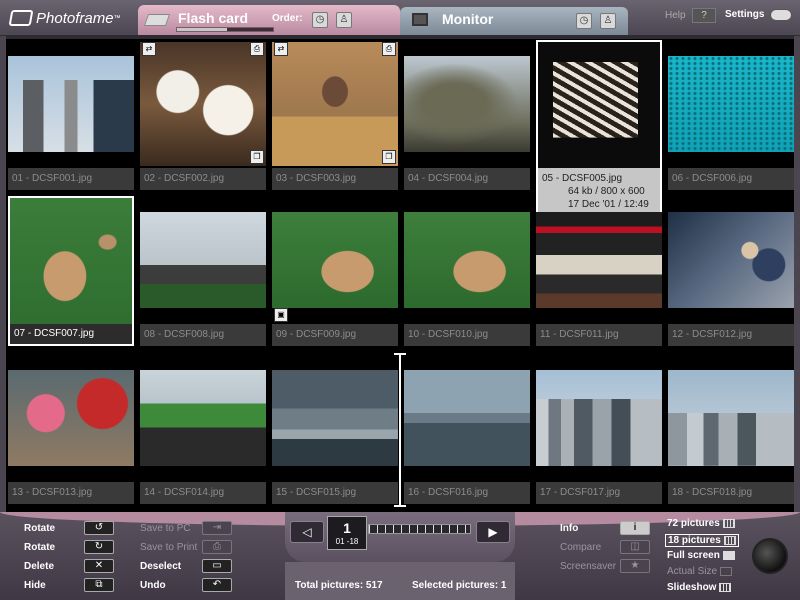 This screenshot has height=600, width=800. What do you see at coordinates (731, 493) in the screenshot?
I see `thumbnail-label: 18 - DCSF018.jpg` at bounding box center [731, 493].